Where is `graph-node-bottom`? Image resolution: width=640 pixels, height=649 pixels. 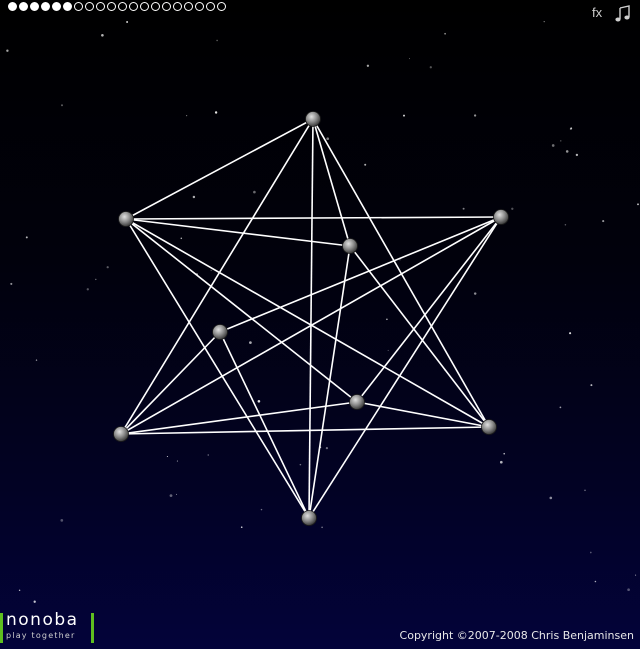
graph-node-bottom is located at coordinates (309, 518).